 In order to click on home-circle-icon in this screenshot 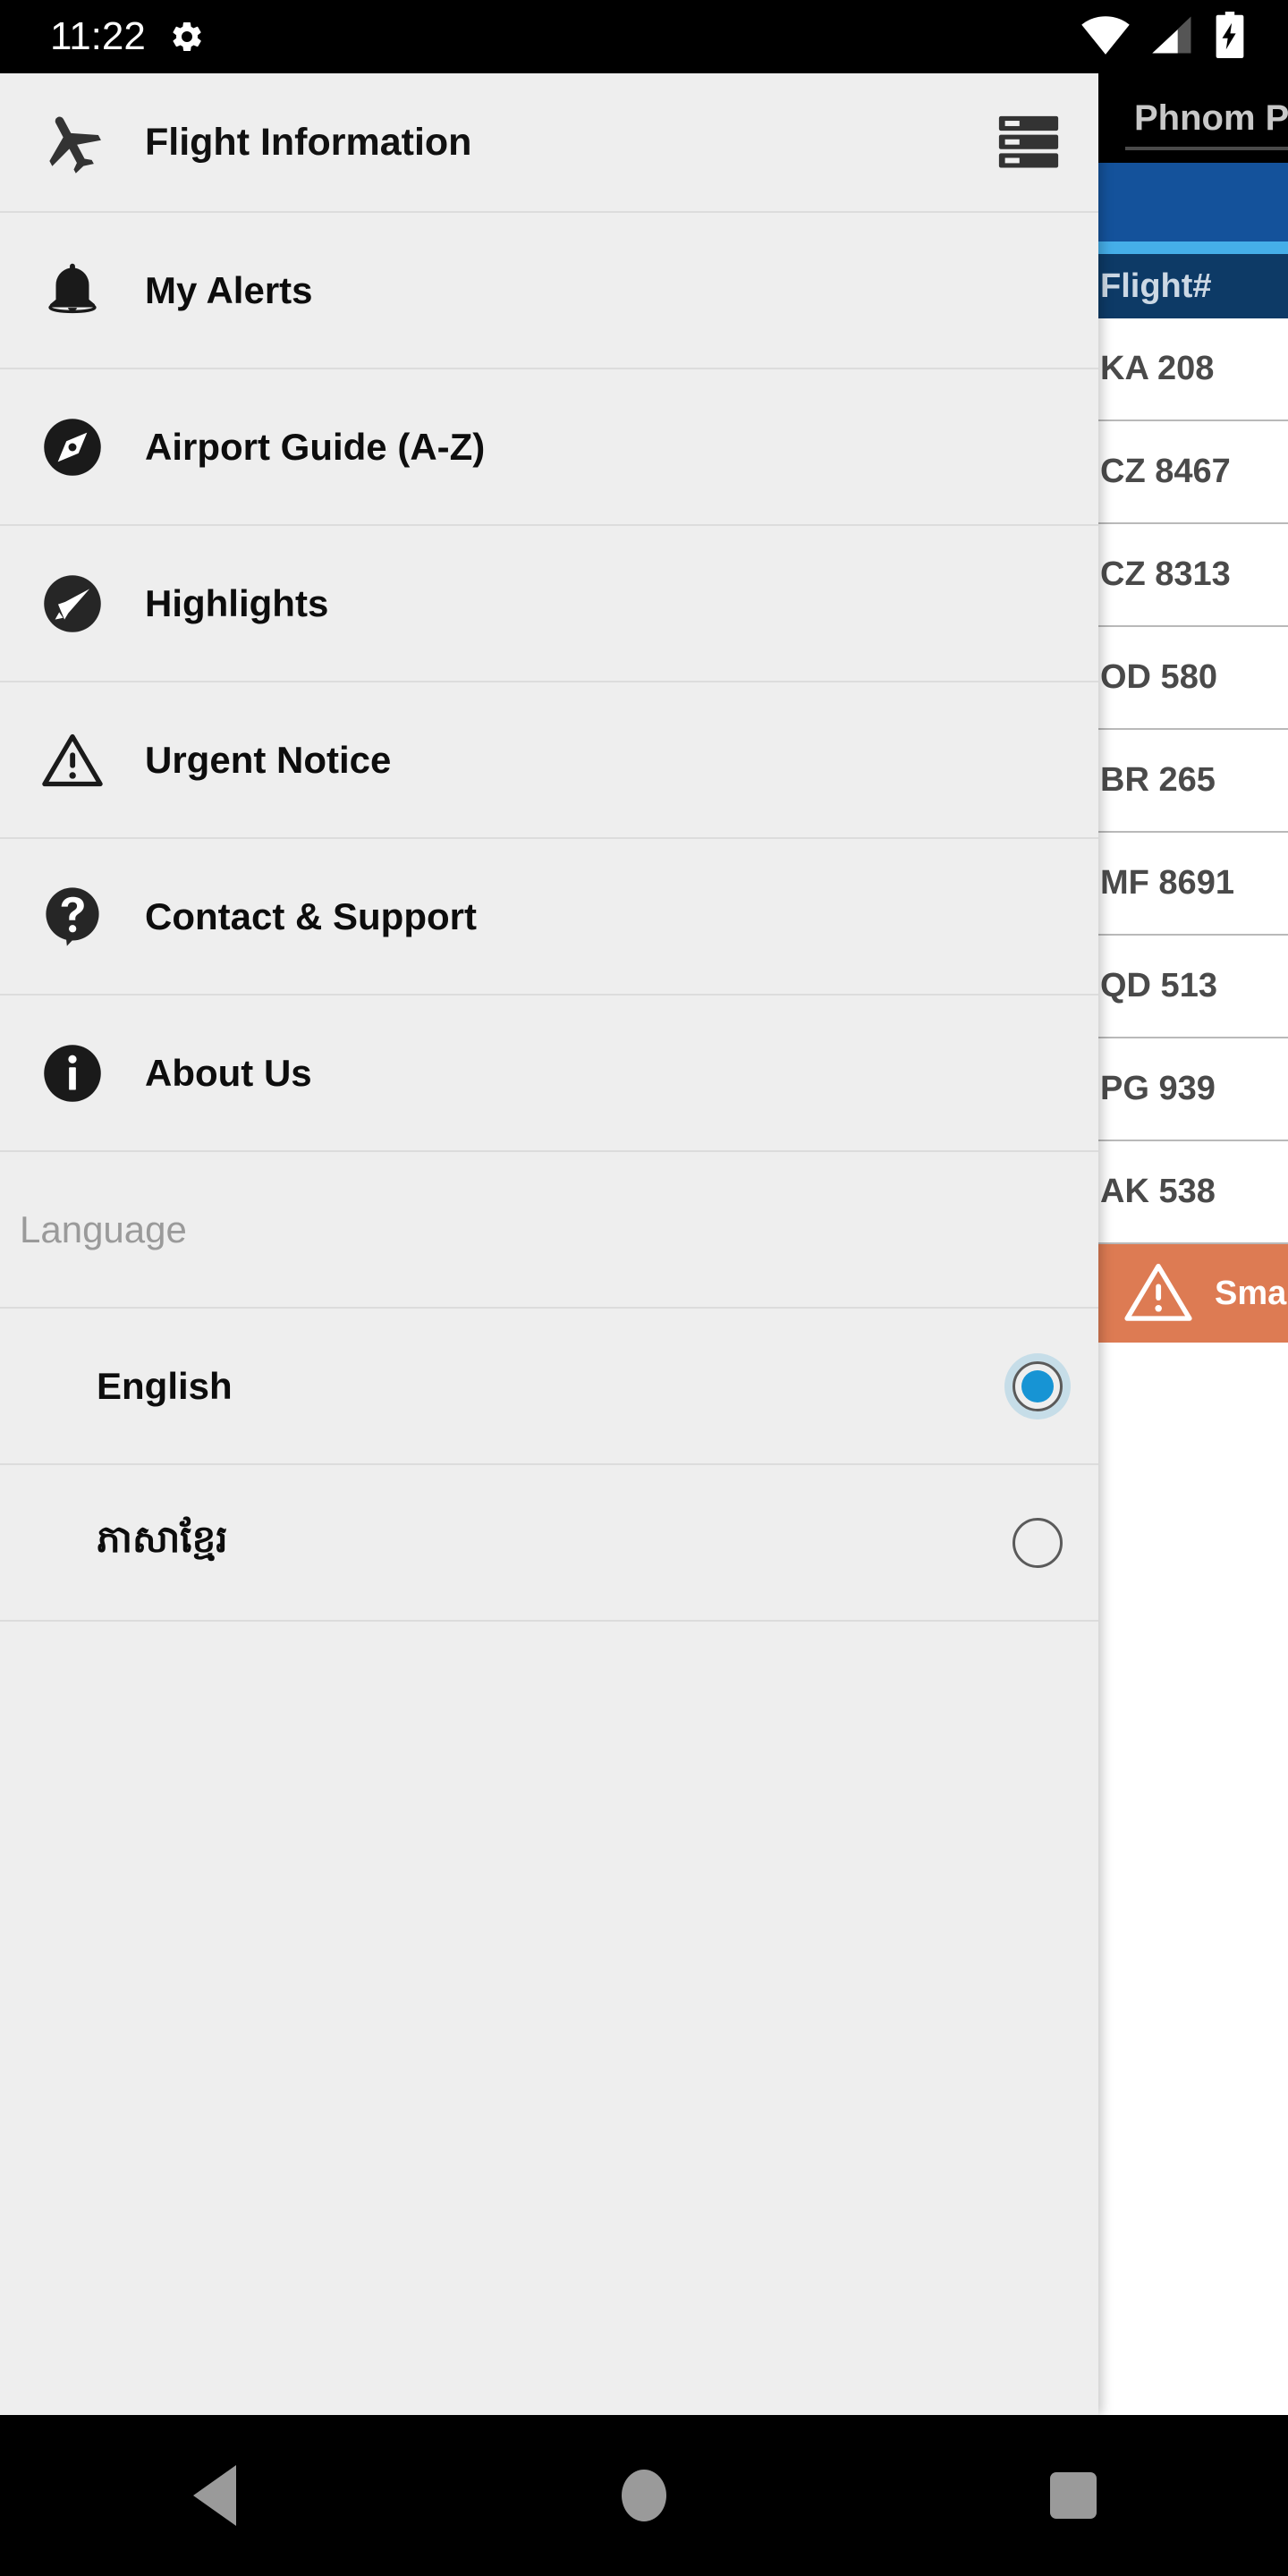, I will do `click(644, 2495)`.